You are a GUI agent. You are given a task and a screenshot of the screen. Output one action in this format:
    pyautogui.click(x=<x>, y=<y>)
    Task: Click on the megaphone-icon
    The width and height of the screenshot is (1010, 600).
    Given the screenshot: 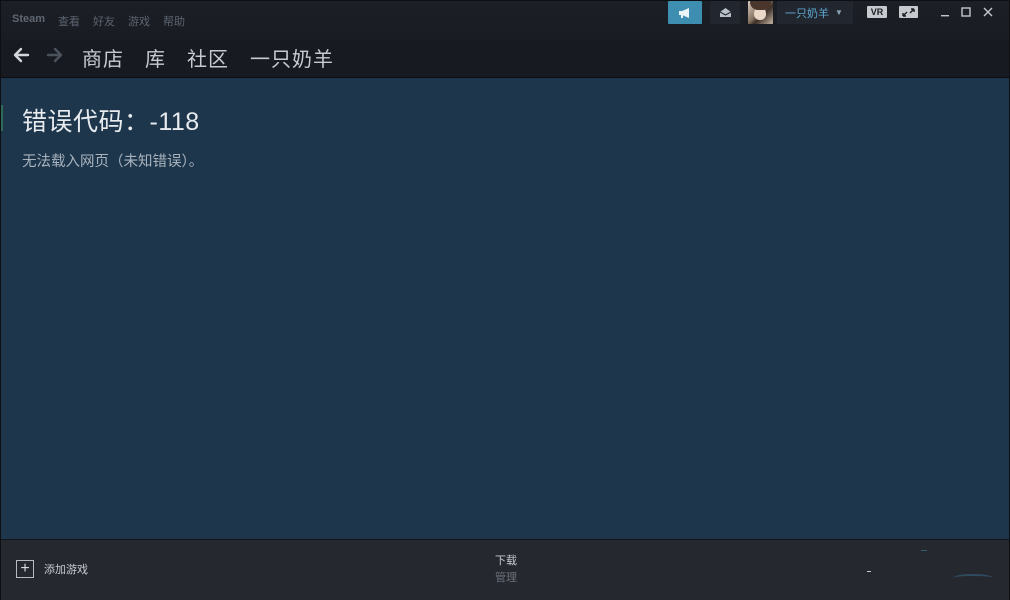 What is the action you would take?
    pyautogui.click(x=684, y=12)
    